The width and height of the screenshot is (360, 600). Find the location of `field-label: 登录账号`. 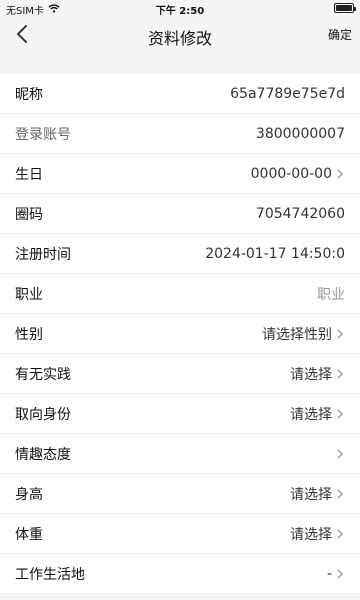

field-label: 登录账号 is located at coordinates (43, 134).